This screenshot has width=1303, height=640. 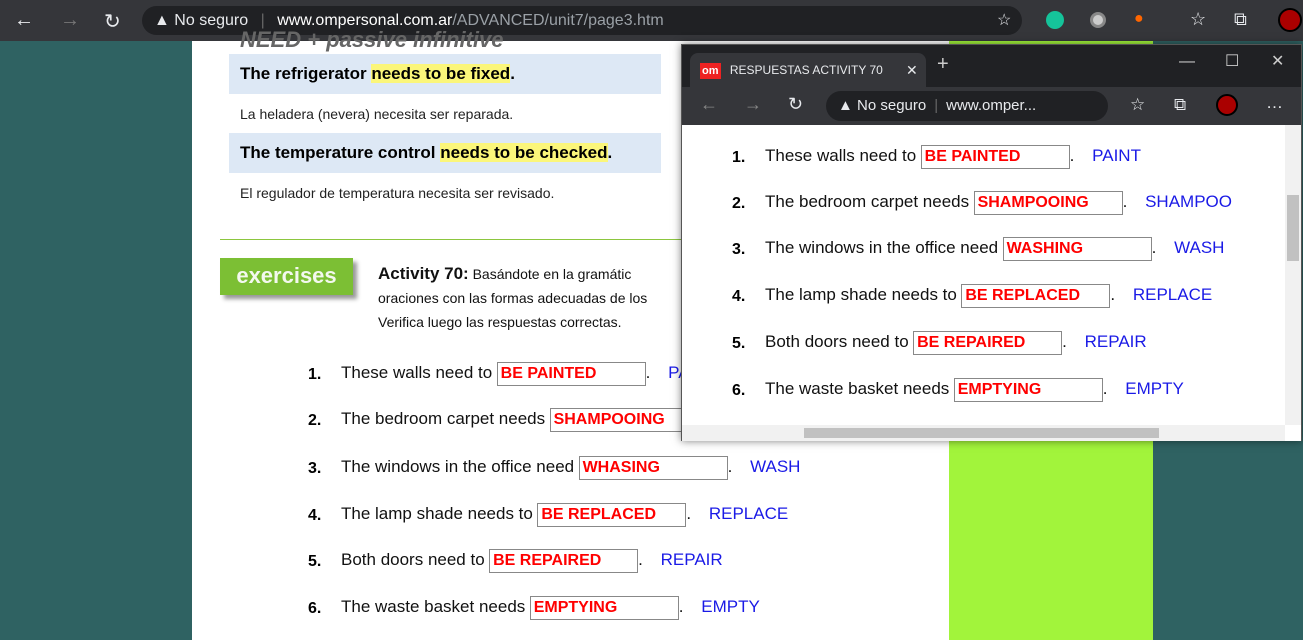 I want to click on horizontal-scrollbar, so click(x=983, y=433).